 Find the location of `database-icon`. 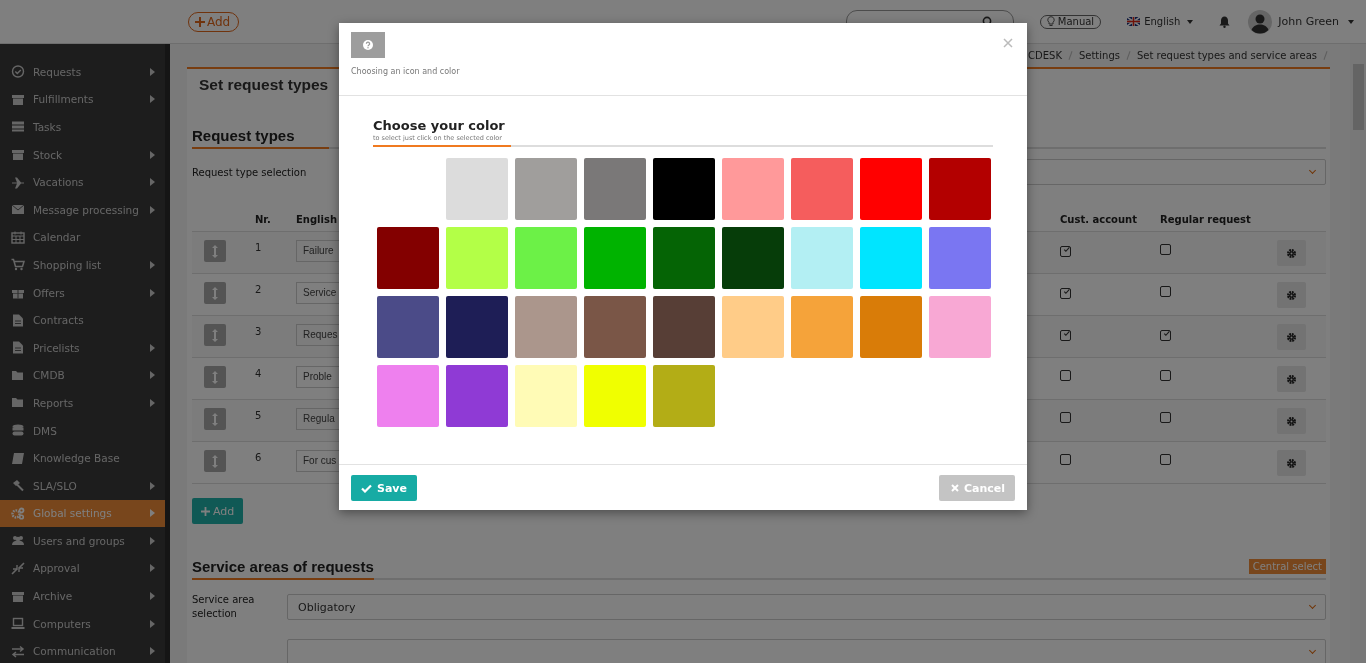

database-icon is located at coordinates (18, 430).